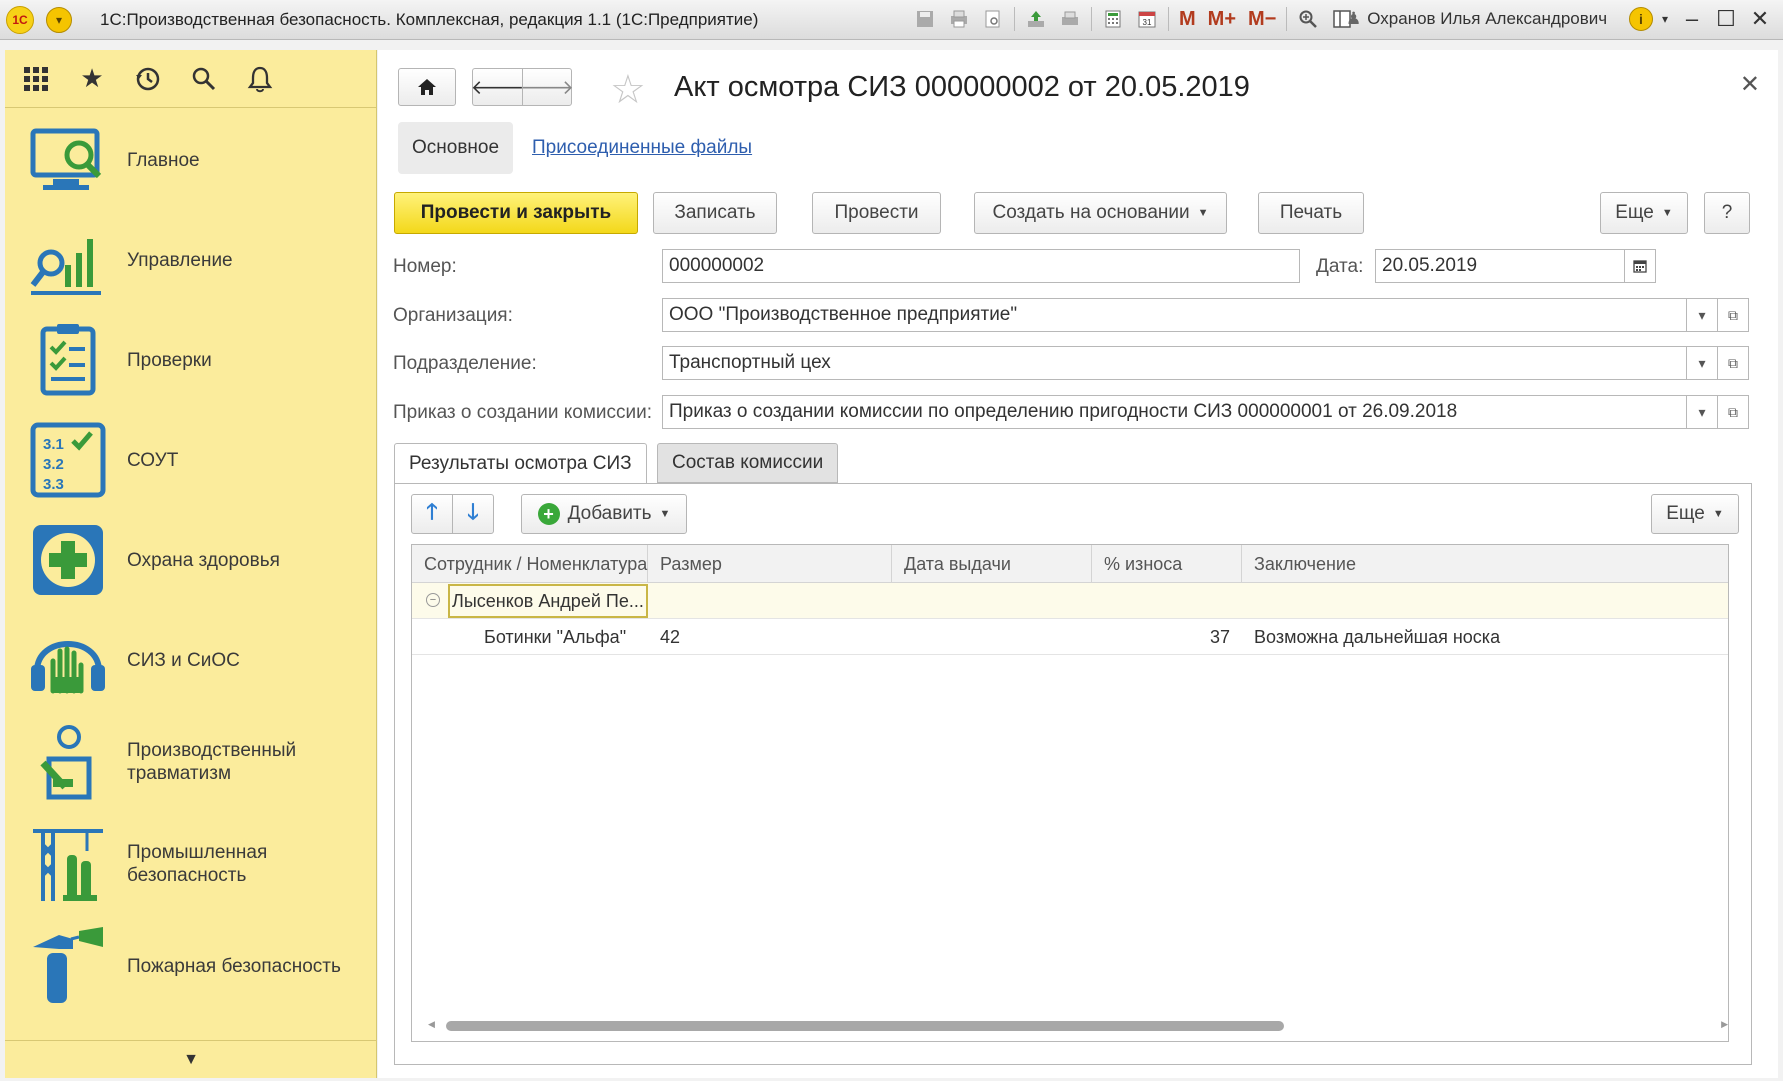 The image size is (1783, 1081). What do you see at coordinates (1750, 84) in the screenshot?
I see `close-form-icon: ✕` at bounding box center [1750, 84].